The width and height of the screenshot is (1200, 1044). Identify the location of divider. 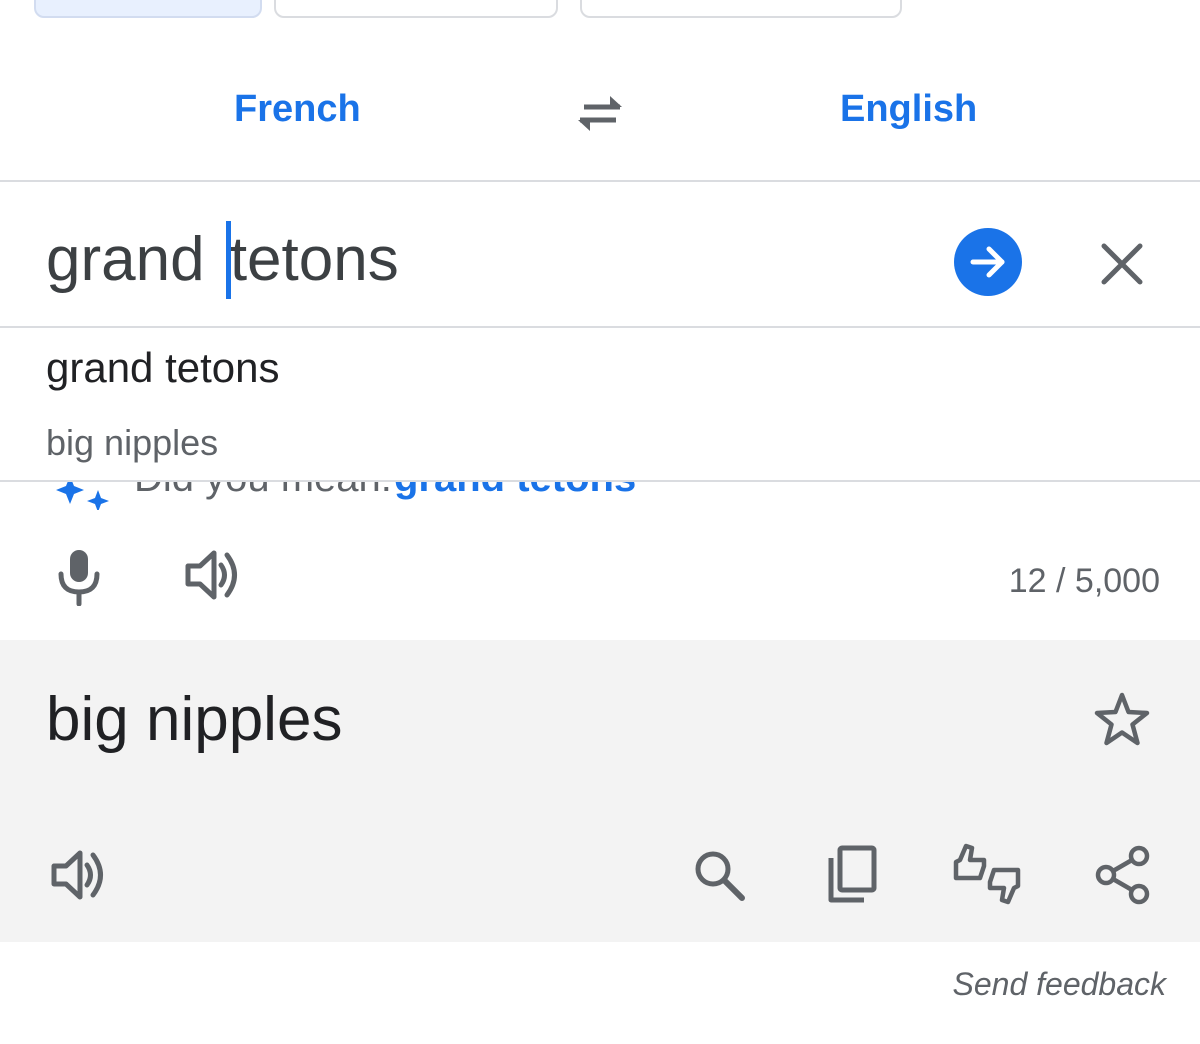
(600, 181).